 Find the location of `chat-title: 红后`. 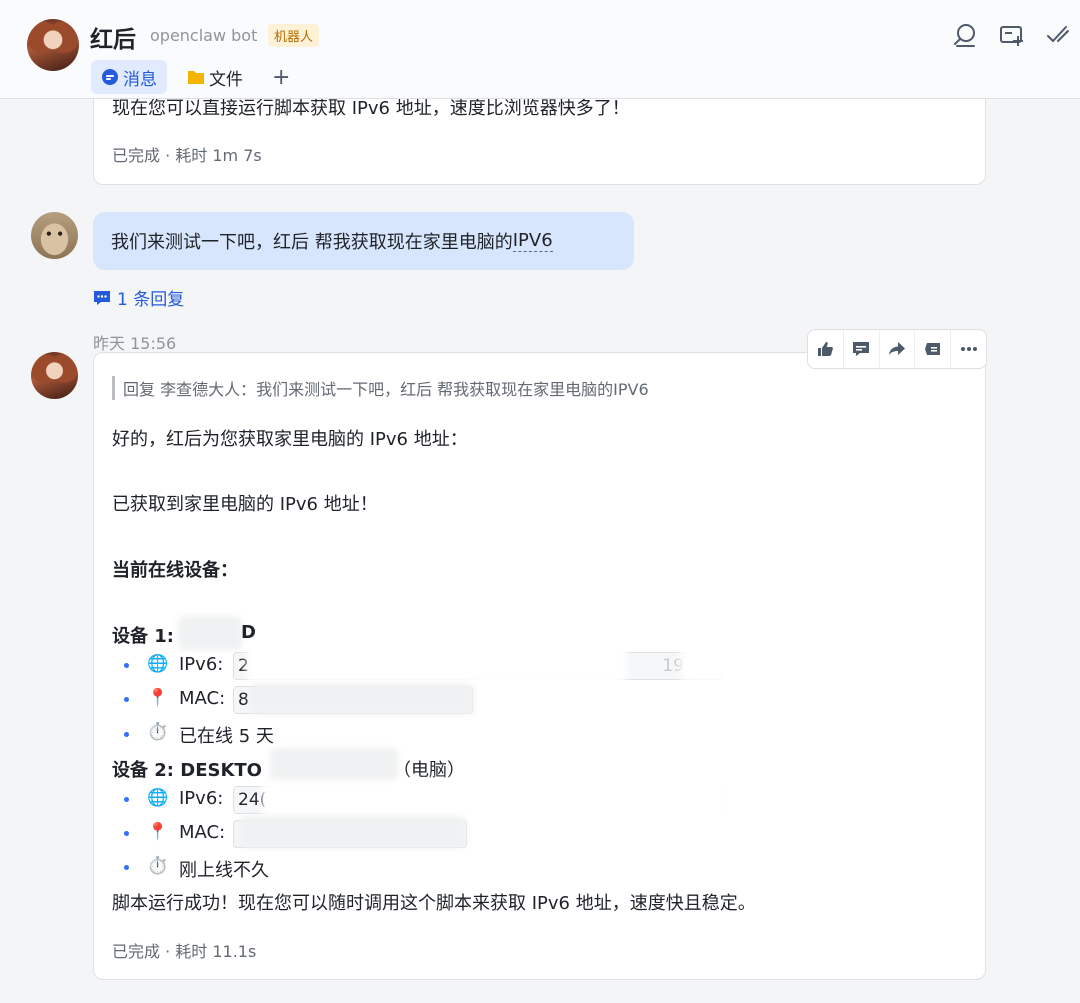

chat-title: 红后 is located at coordinates (113, 40).